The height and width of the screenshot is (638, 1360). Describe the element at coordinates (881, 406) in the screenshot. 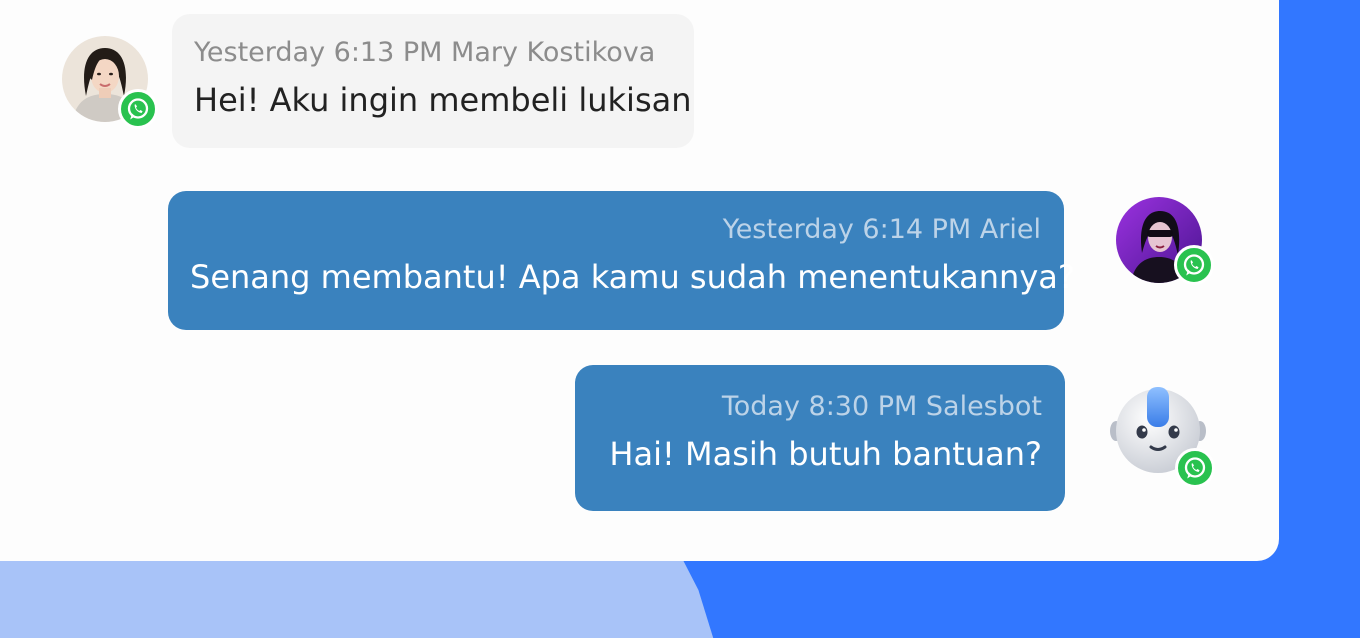

I see `message-meta: Today 8:30 PM Salesbot` at that location.